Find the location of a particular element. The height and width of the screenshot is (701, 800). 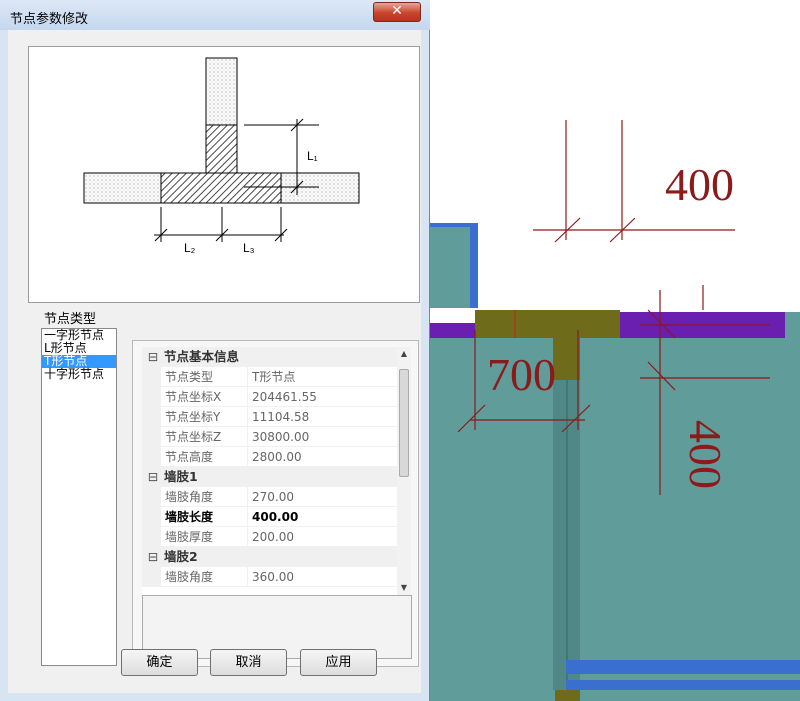

property-scrollbar: ▲ ▼ is located at coordinates (404, 471).